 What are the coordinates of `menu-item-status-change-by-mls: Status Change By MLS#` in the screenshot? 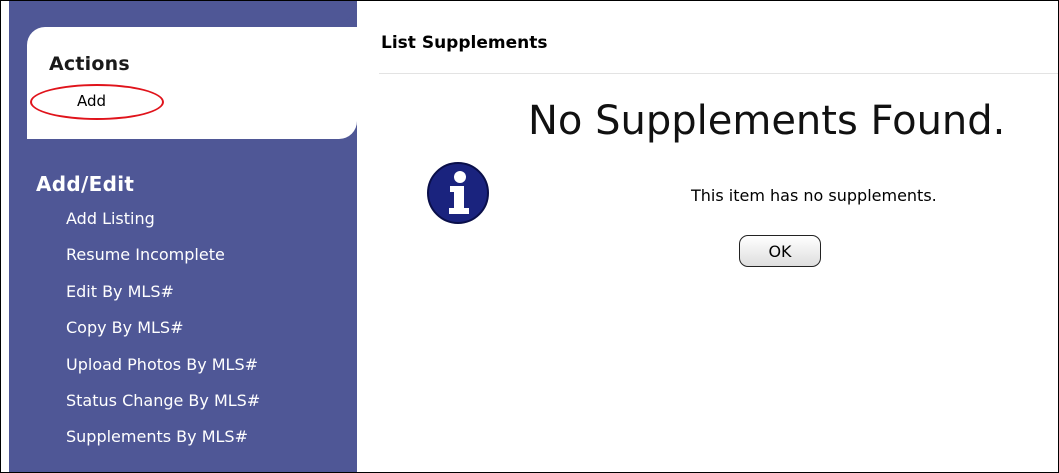 It's located at (163, 407).